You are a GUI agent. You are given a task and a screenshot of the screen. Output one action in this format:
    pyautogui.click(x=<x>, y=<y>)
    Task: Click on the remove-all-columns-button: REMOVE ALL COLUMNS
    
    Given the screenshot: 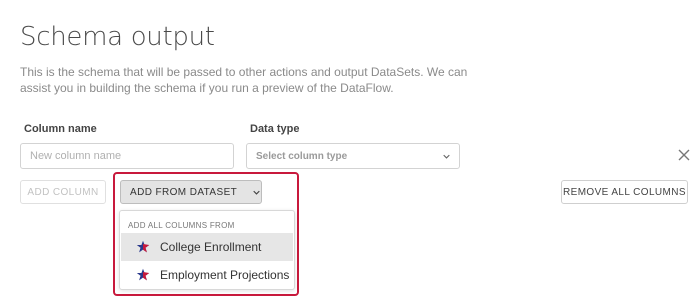 What is the action you would take?
    pyautogui.click(x=624, y=192)
    